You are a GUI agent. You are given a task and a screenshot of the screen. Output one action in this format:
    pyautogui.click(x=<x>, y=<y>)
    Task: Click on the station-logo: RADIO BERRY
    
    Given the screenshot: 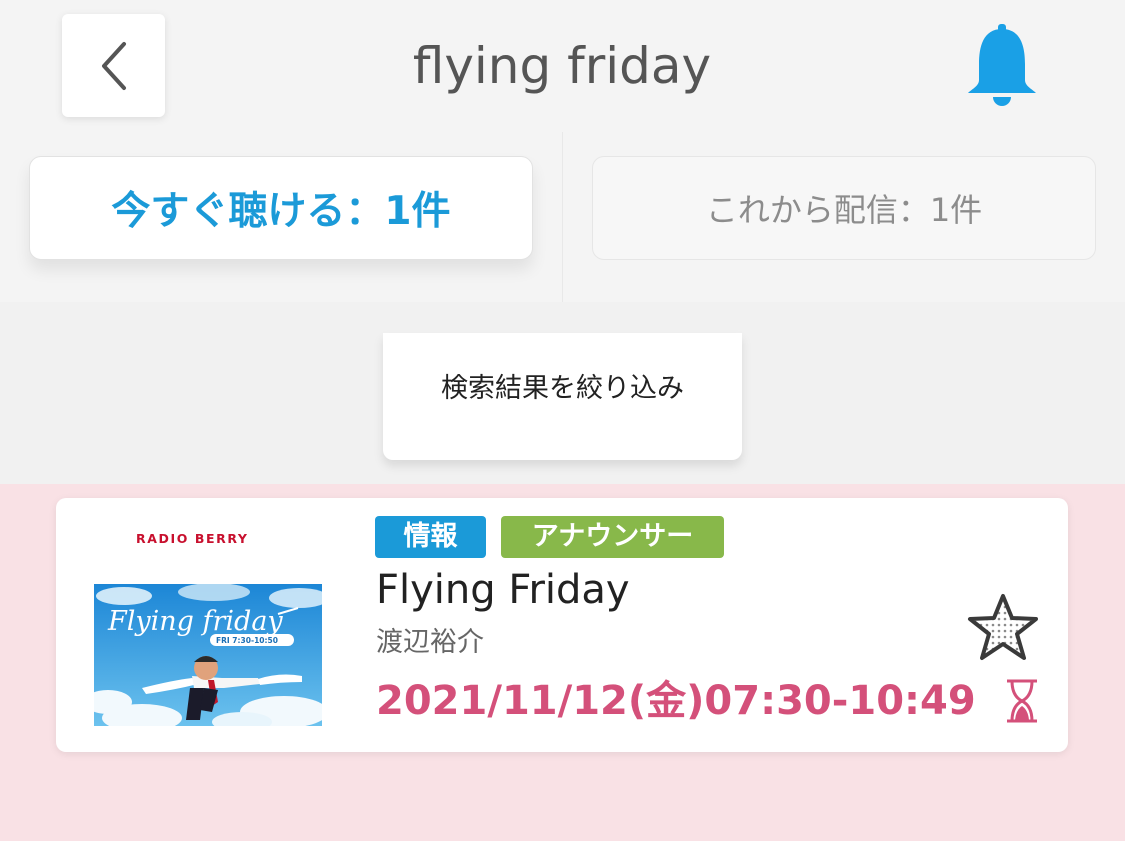 What is the action you would take?
    pyautogui.click(x=209, y=538)
    